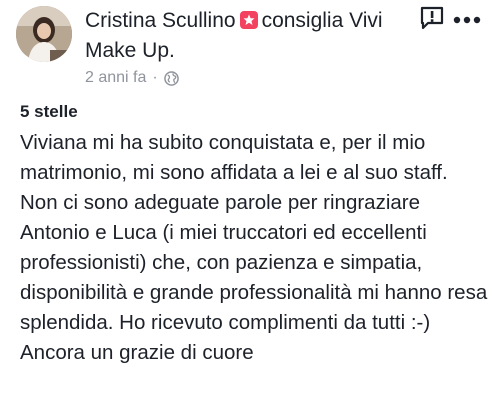 The height and width of the screenshot is (400, 495). Describe the element at coordinates (160, 20) in the screenshot. I see `author-name: Cristina Scullino` at that location.